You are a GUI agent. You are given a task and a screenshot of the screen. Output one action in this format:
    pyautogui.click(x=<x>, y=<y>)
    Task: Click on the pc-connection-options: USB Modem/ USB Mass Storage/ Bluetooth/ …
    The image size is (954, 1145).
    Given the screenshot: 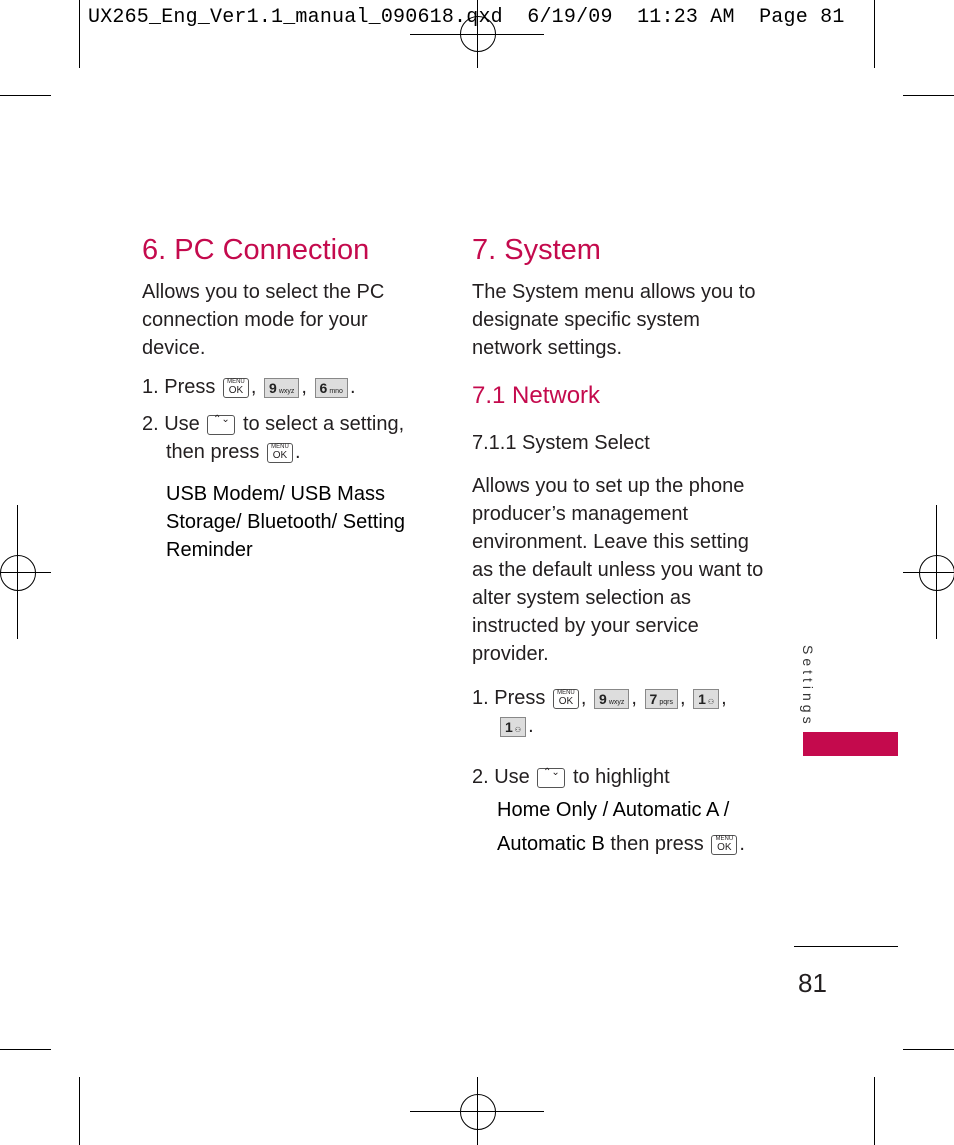 What is the action you would take?
    pyautogui.click(x=286, y=522)
    